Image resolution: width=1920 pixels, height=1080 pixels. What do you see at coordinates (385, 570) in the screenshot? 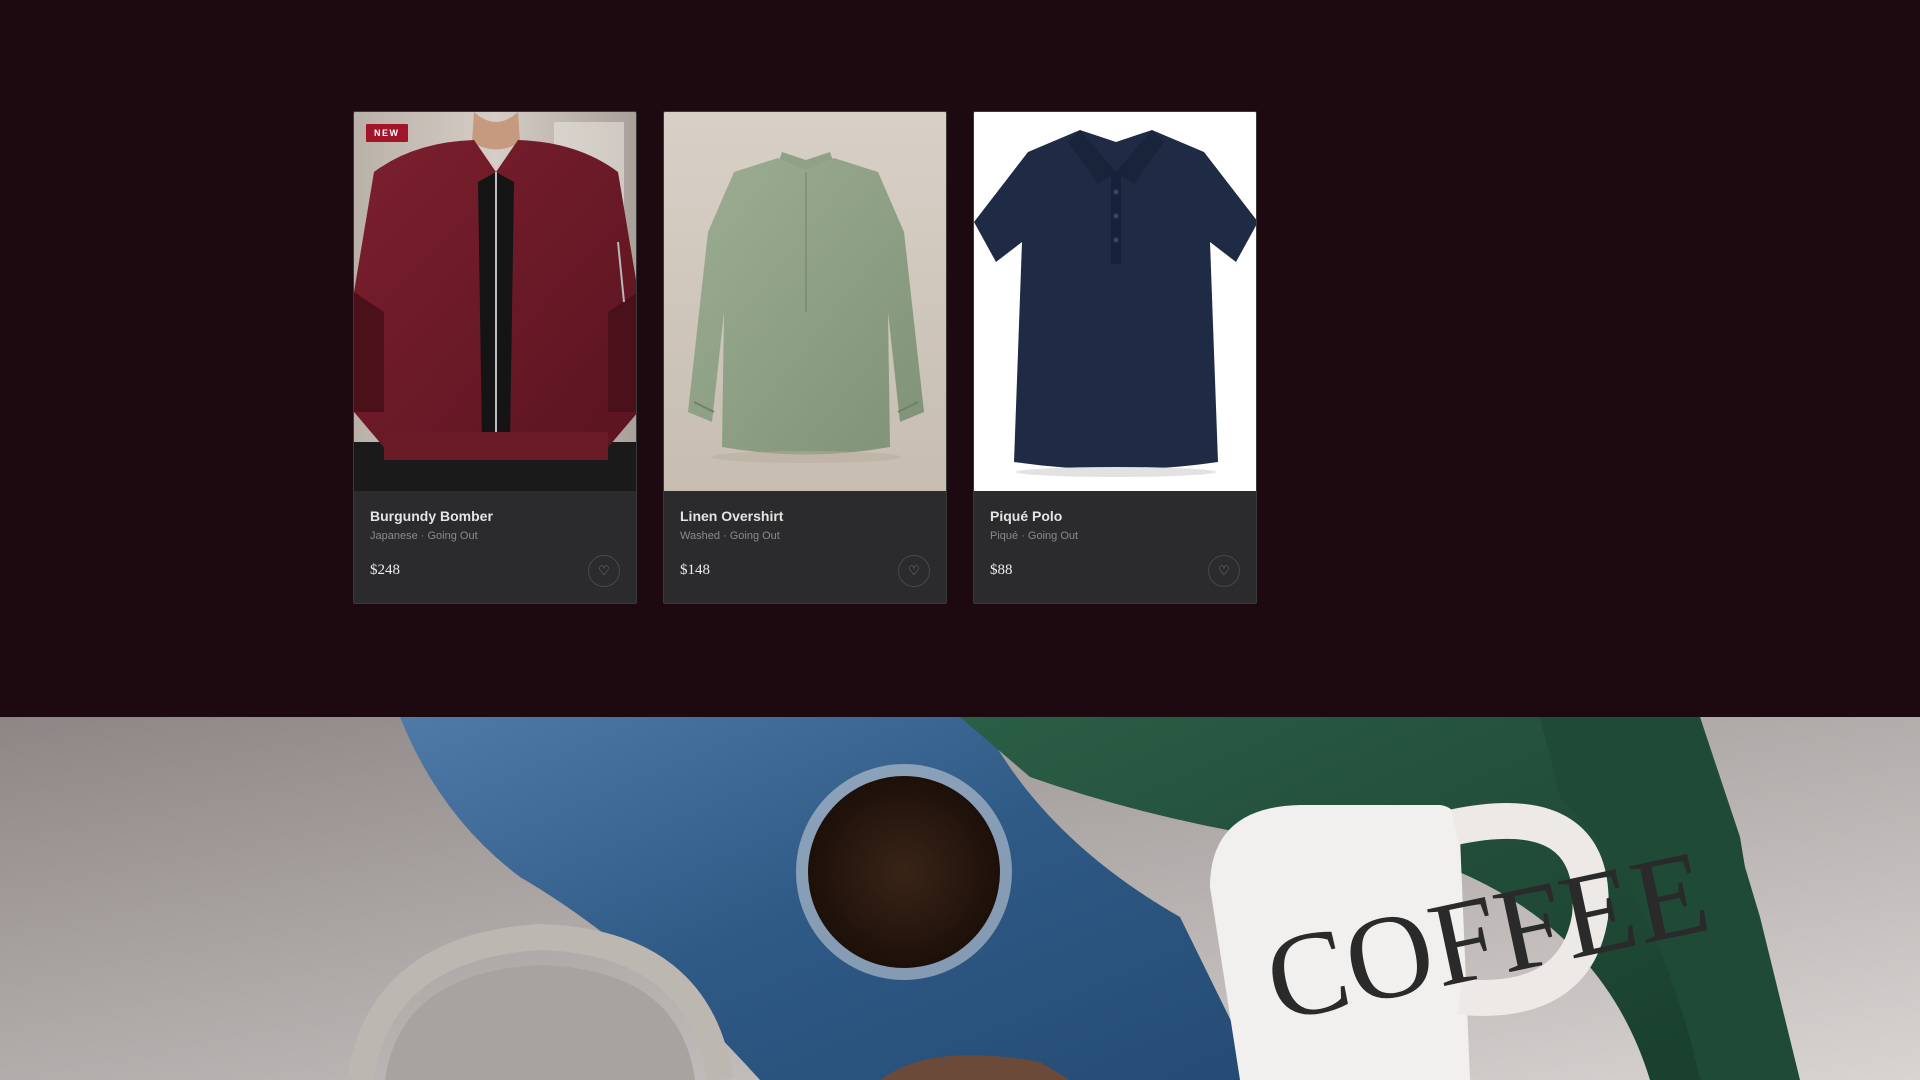
I see `product-price: $248` at bounding box center [385, 570].